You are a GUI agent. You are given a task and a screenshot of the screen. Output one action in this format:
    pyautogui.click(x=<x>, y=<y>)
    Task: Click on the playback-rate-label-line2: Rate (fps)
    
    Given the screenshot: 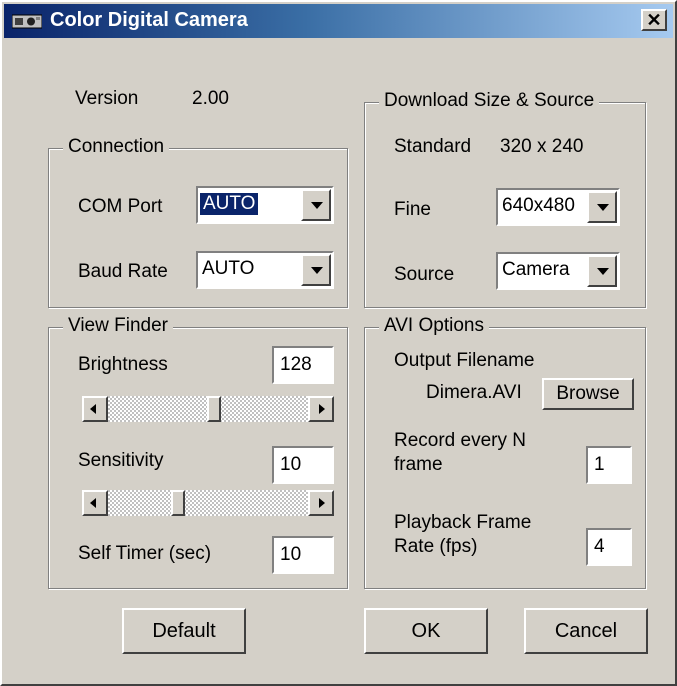 What is the action you would take?
    pyautogui.click(x=436, y=546)
    